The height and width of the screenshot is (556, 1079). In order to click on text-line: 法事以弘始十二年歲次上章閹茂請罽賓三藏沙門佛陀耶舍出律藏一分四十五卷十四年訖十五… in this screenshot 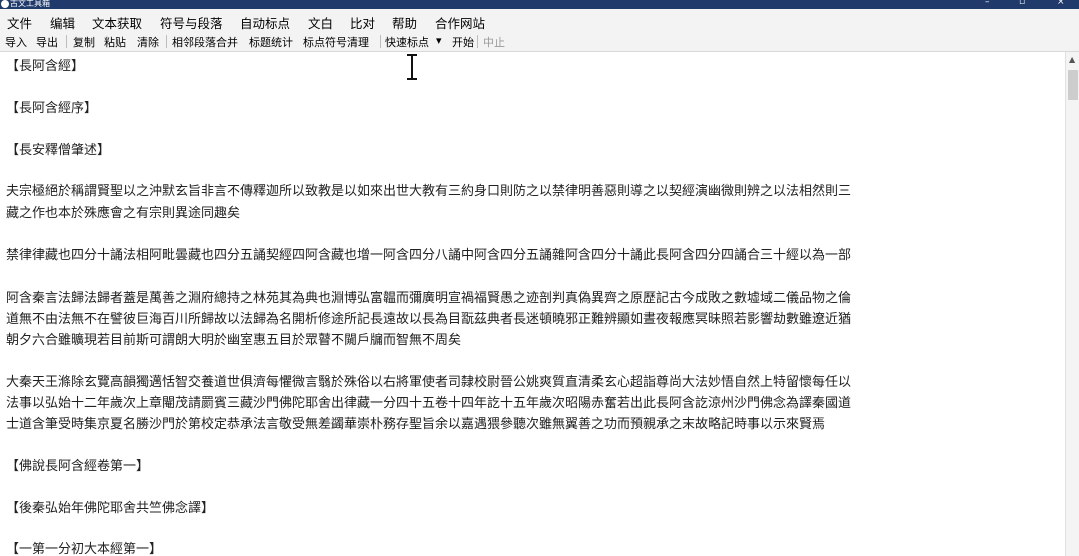, I will do `click(429, 403)`.